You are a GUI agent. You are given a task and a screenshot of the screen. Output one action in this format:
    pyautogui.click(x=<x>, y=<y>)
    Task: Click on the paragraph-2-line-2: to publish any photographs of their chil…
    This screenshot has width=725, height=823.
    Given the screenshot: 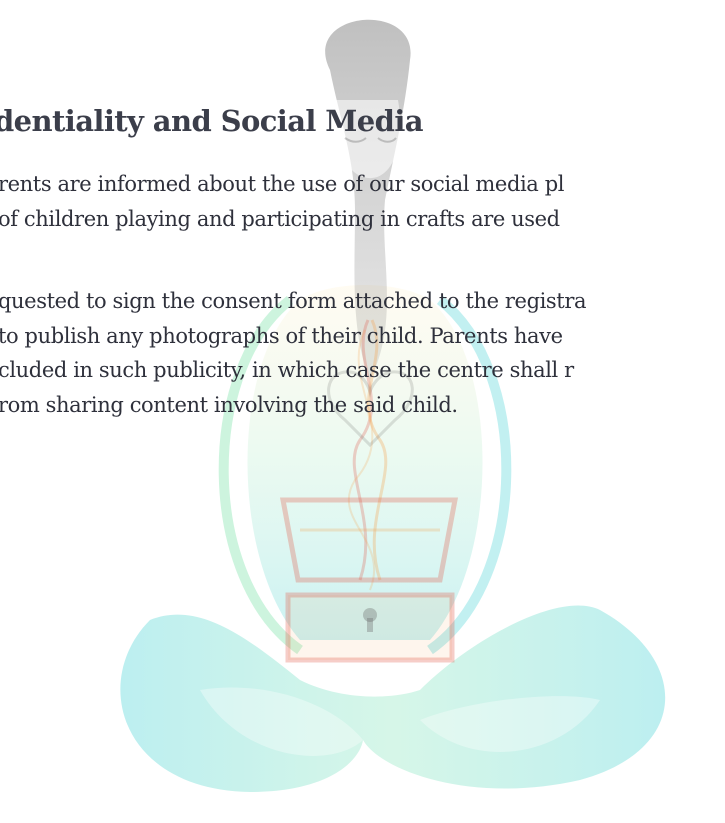 What is the action you would take?
    pyautogui.click(x=281, y=336)
    